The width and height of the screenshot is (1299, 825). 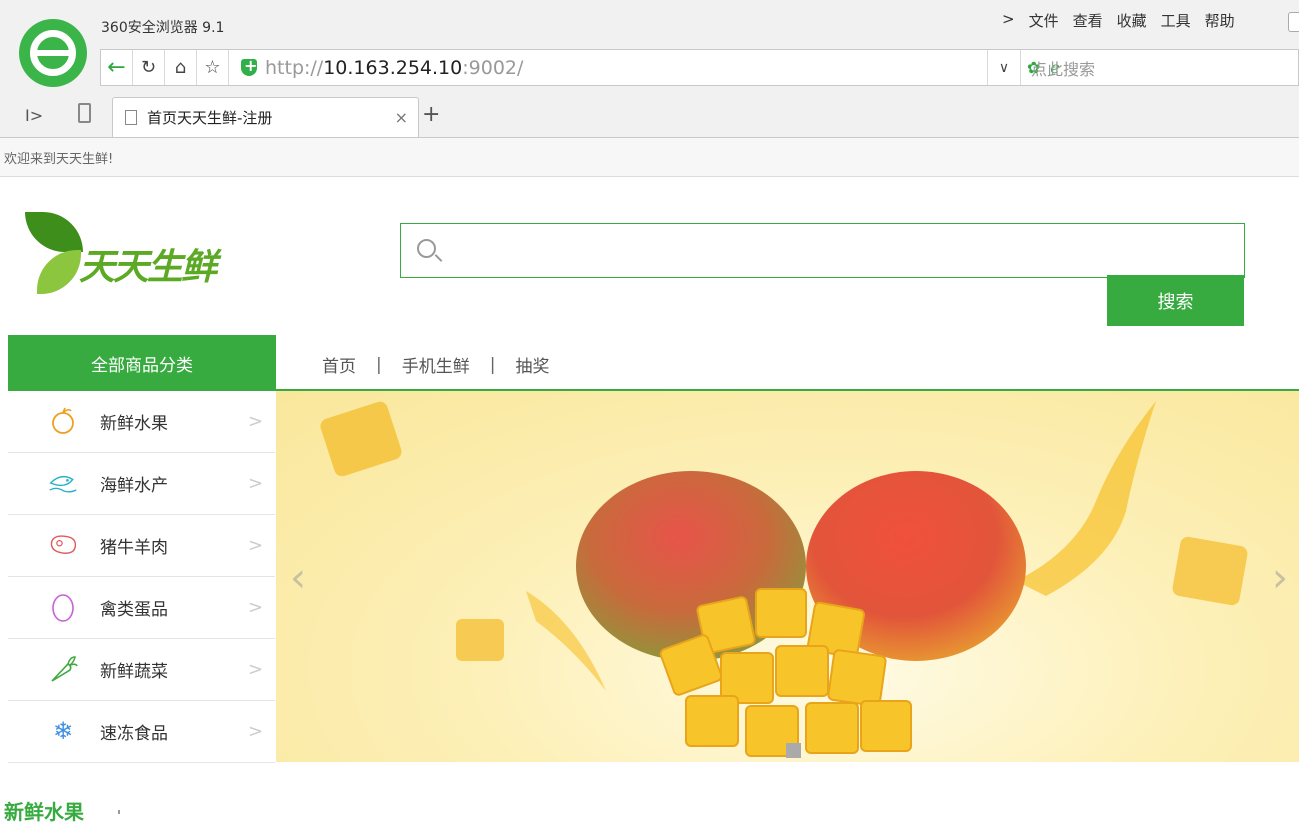 I want to click on arrow-left-icon: ←, so click(x=116, y=67).